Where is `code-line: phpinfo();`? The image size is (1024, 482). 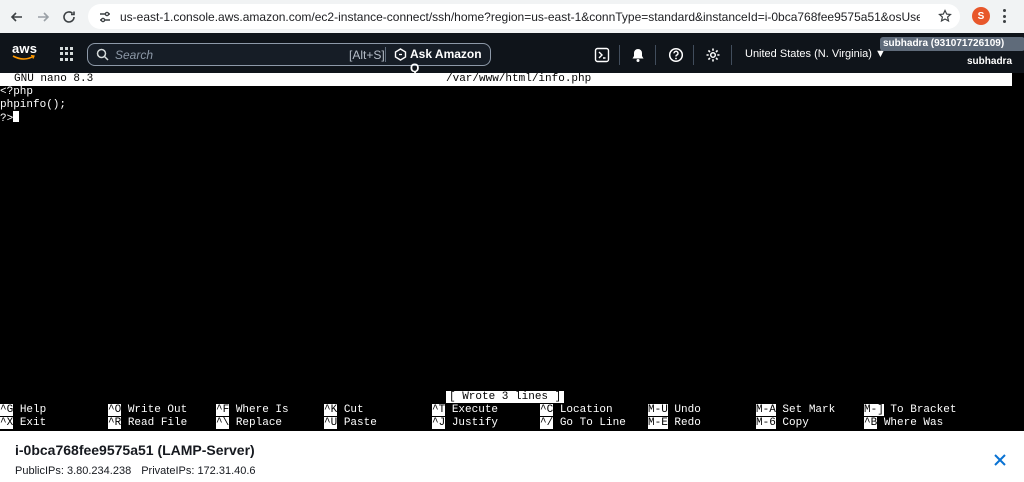 code-line: phpinfo(); is located at coordinates (33, 104).